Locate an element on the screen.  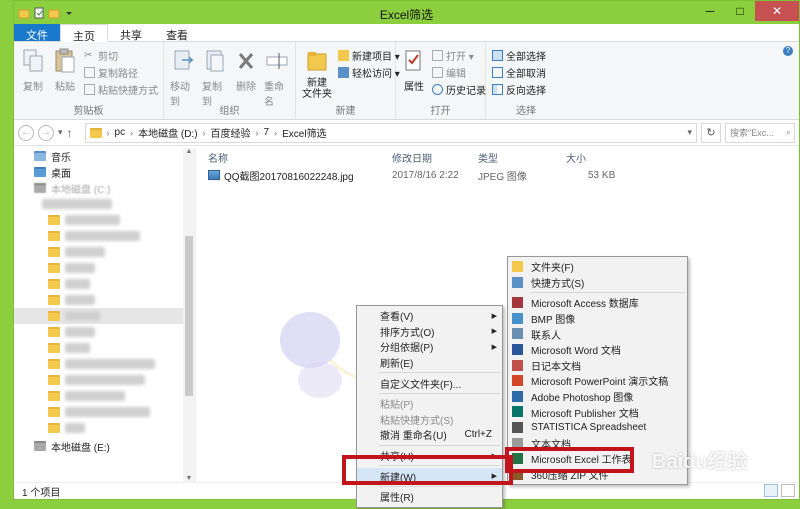
new-folder-quick-icon is located at coordinates (54, 13).